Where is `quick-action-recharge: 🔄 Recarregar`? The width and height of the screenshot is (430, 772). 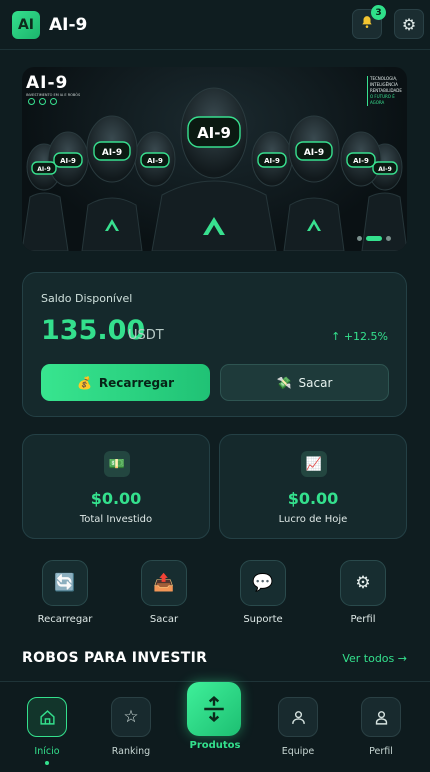
quick-action-recharge: 🔄 Recarregar is located at coordinates (65, 592).